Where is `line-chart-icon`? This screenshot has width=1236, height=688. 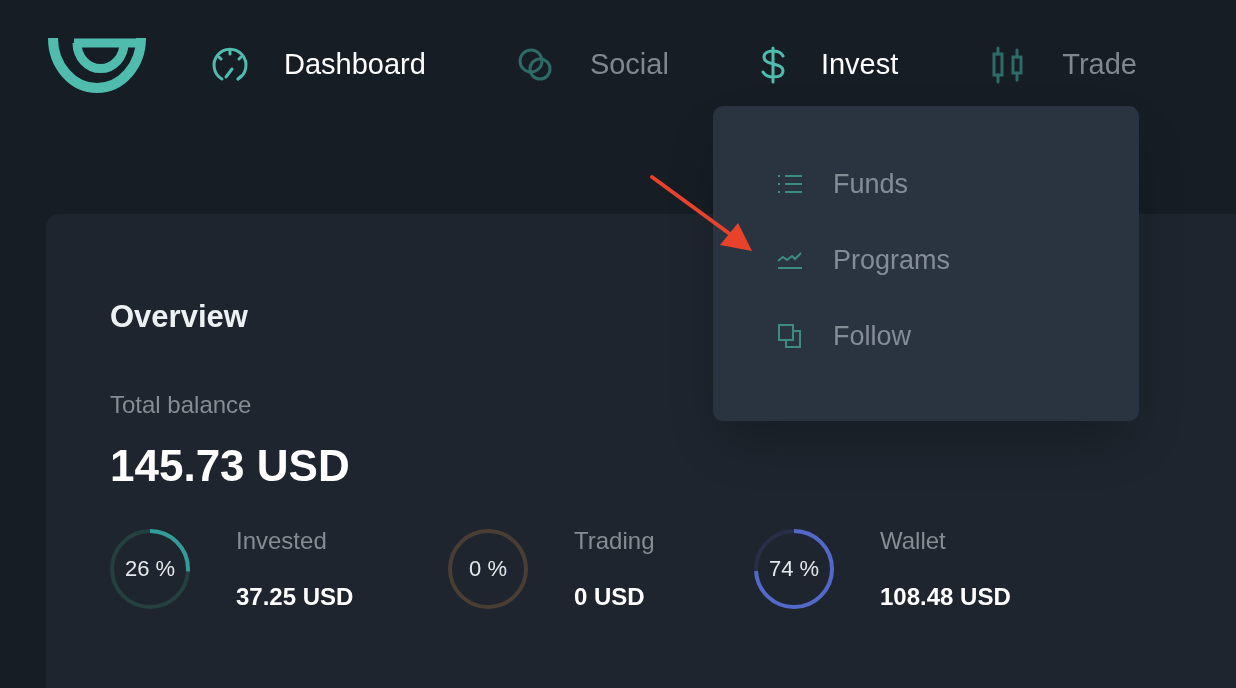
line-chart-icon is located at coordinates (790, 260).